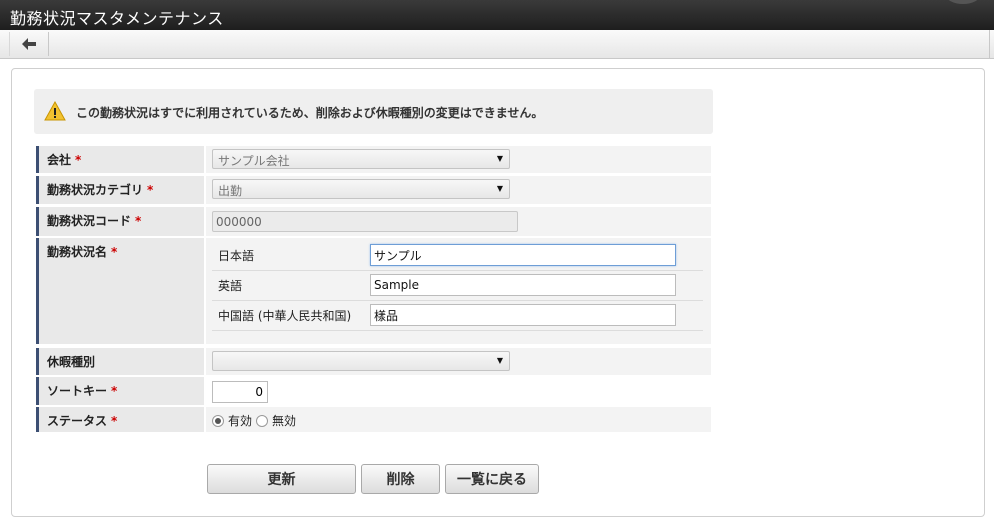  I want to click on name-japanese-input, so click(523, 255).